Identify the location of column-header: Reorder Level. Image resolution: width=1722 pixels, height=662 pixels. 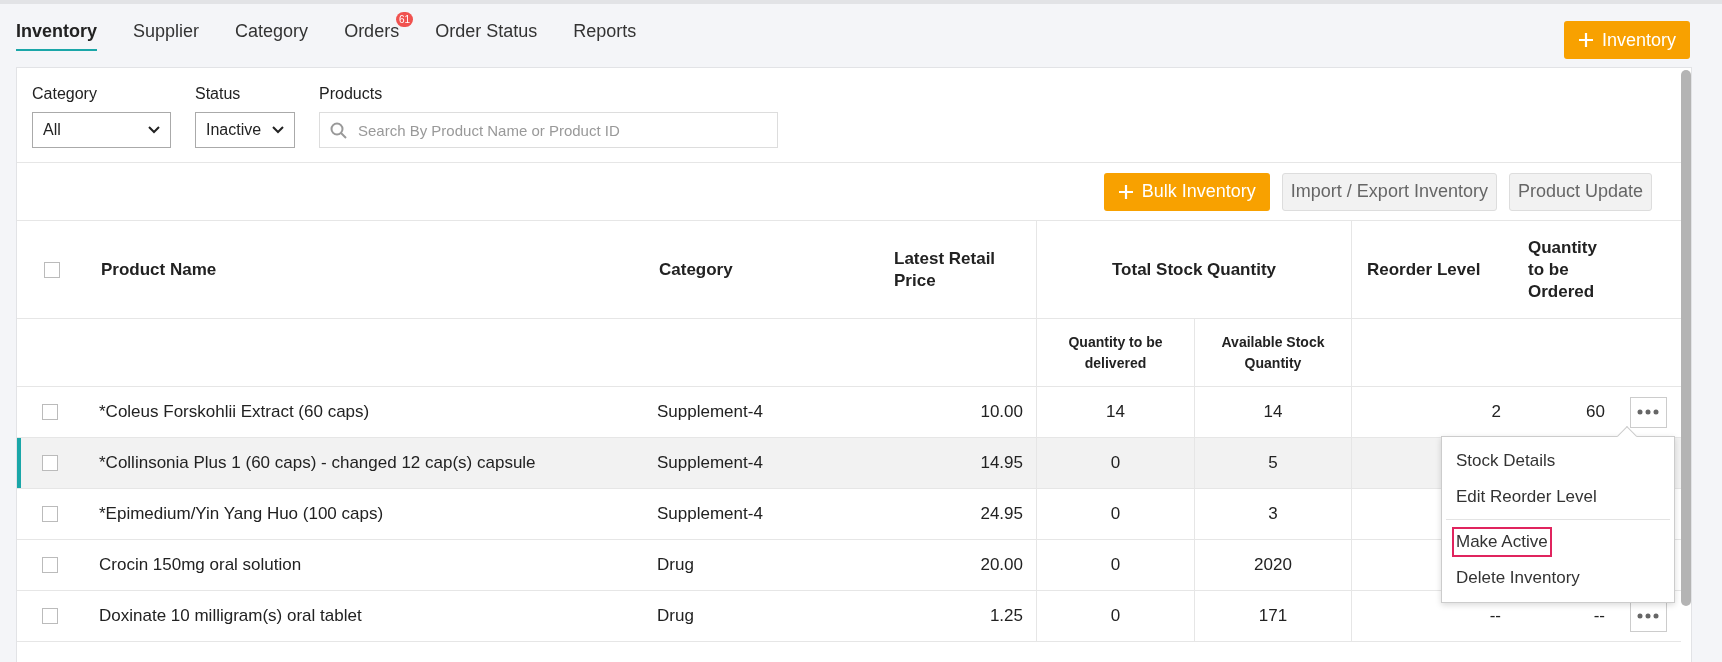
(1424, 269).